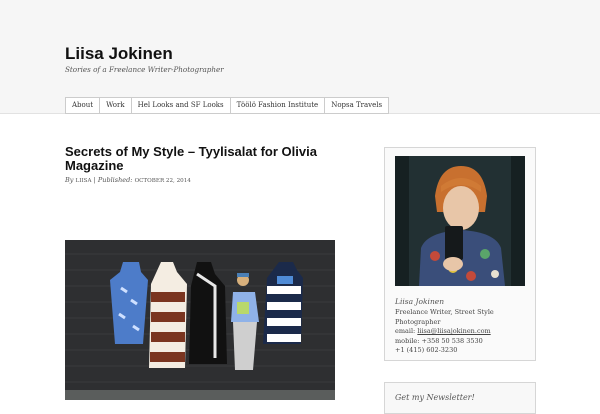 The width and height of the screenshot is (600, 414). I want to click on newsletter-widget: Get my Newsletter!, so click(460, 398).